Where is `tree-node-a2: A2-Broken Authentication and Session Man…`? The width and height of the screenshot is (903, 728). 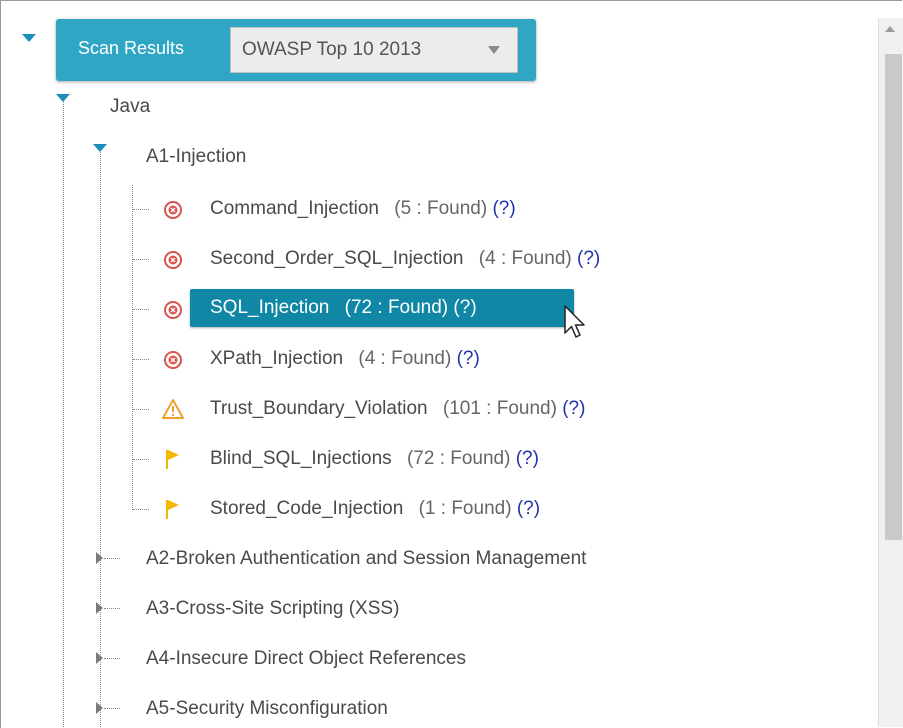 tree-node-a2: A2-Broken Authentication and Session Man… is located at coordinates (366, 559).